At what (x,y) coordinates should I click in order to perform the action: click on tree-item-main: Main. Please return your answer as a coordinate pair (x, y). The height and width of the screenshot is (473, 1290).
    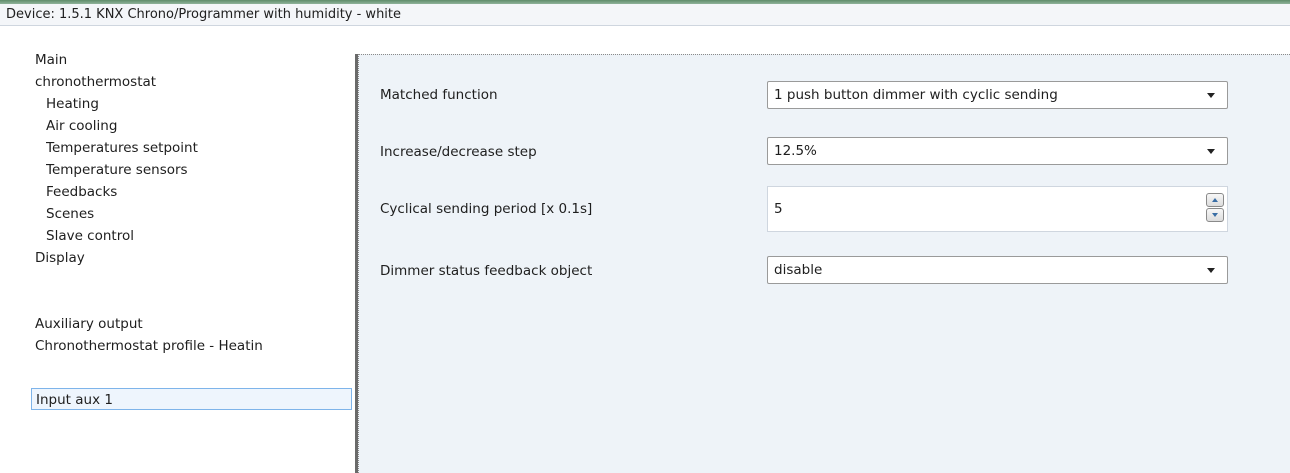
    Looking at the image, I should click on (51, 60).